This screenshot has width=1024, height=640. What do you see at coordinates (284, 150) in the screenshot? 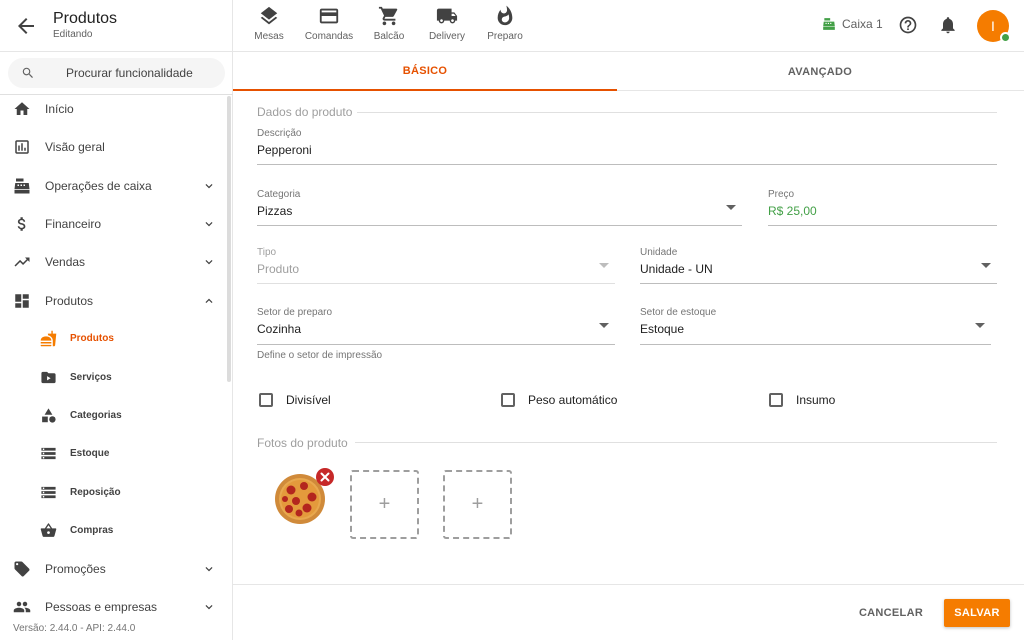
I see `description-value: Pepperoni` at bounding box center [284, 150].